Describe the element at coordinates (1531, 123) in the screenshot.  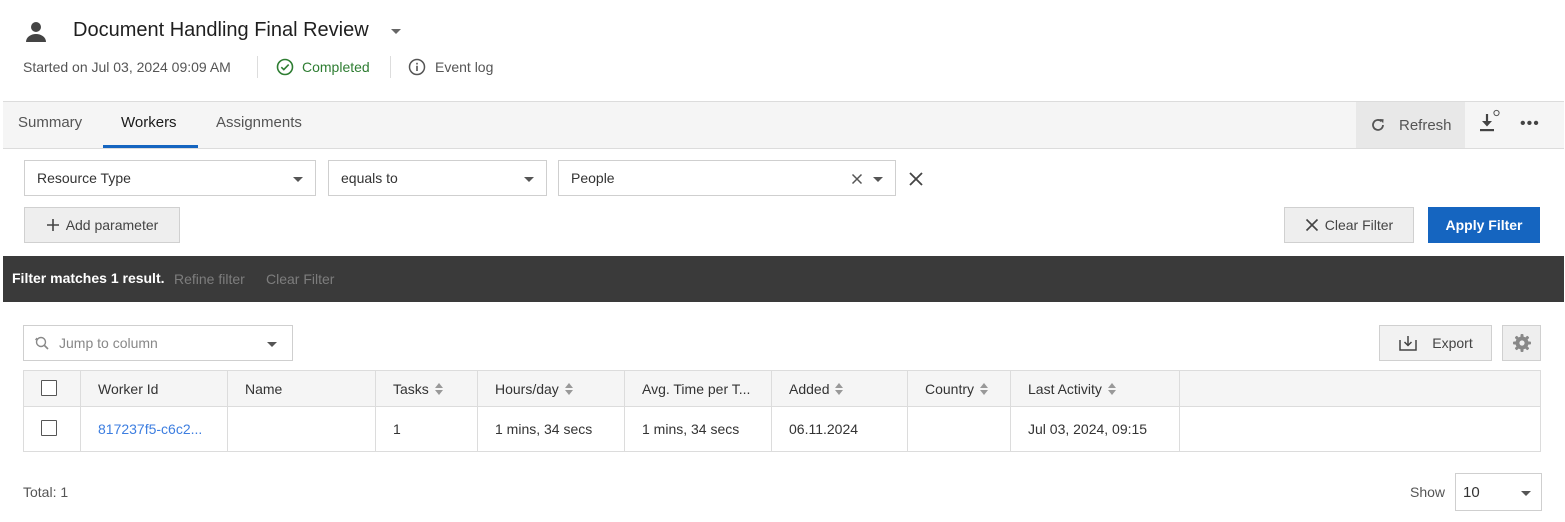
I see `more-options-icon: •••` at that location.